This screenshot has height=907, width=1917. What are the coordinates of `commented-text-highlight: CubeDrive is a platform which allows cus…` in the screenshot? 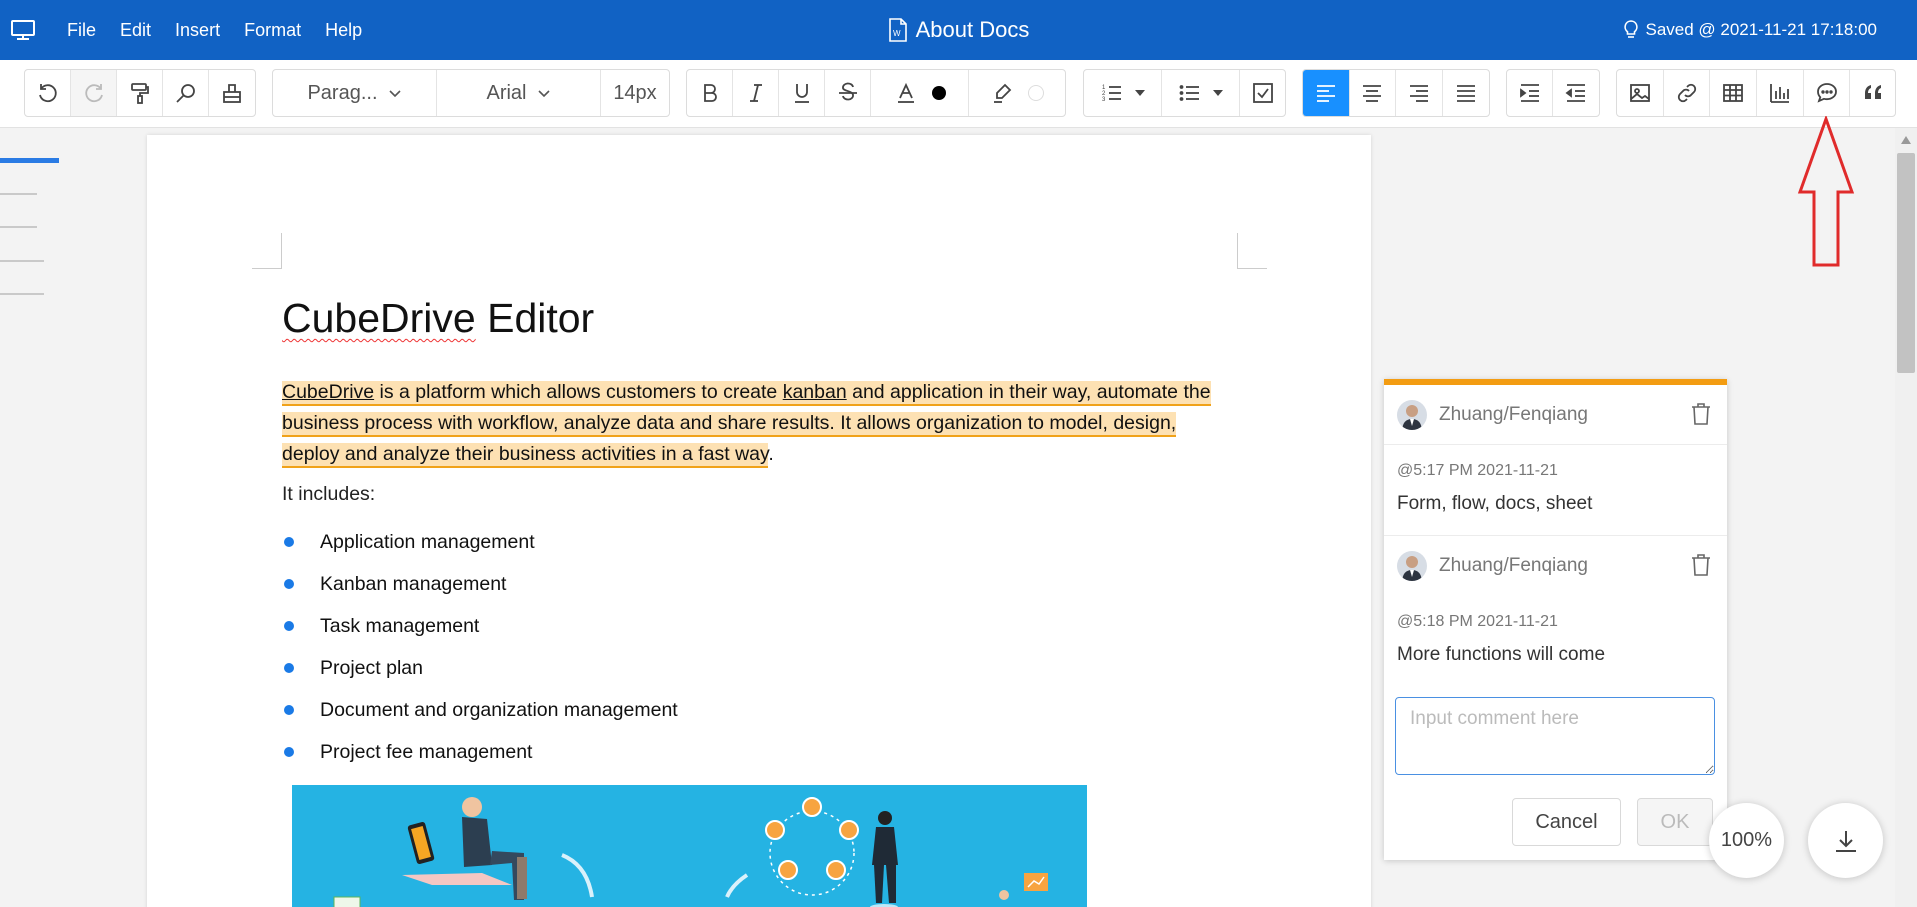 It's located at (746, 424).